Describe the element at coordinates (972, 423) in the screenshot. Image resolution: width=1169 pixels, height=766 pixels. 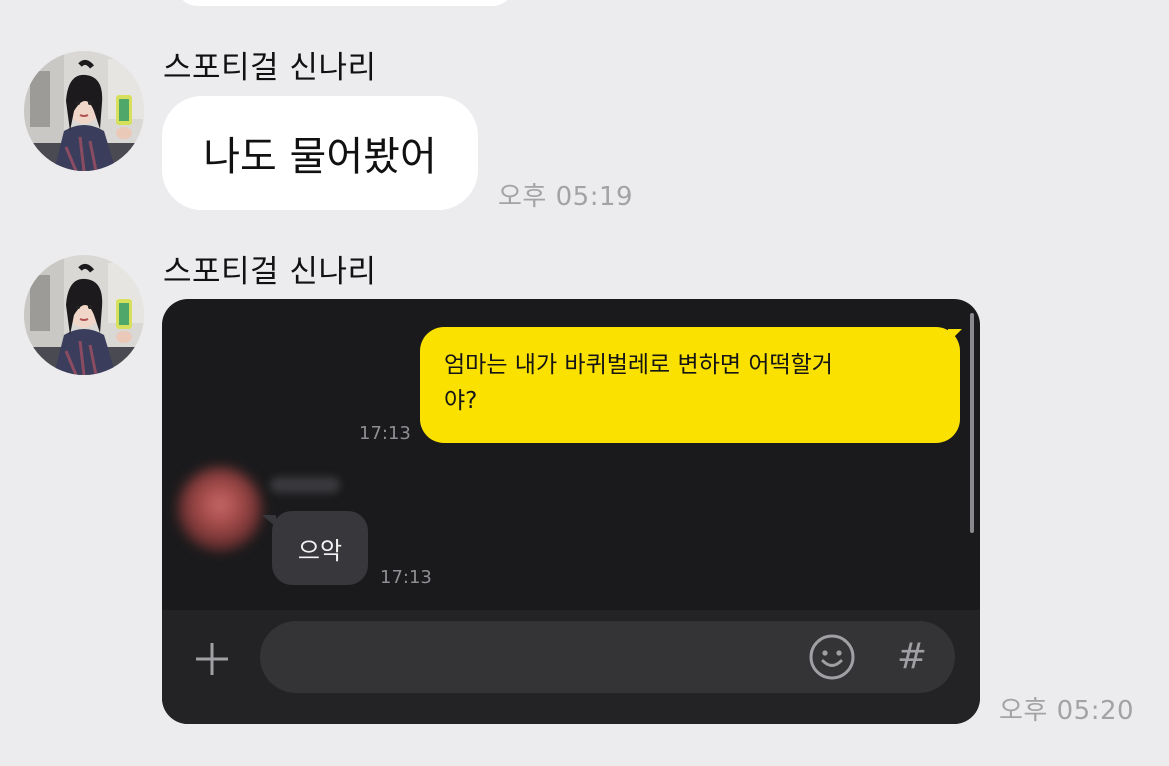
I see `scrollbar` at that location.